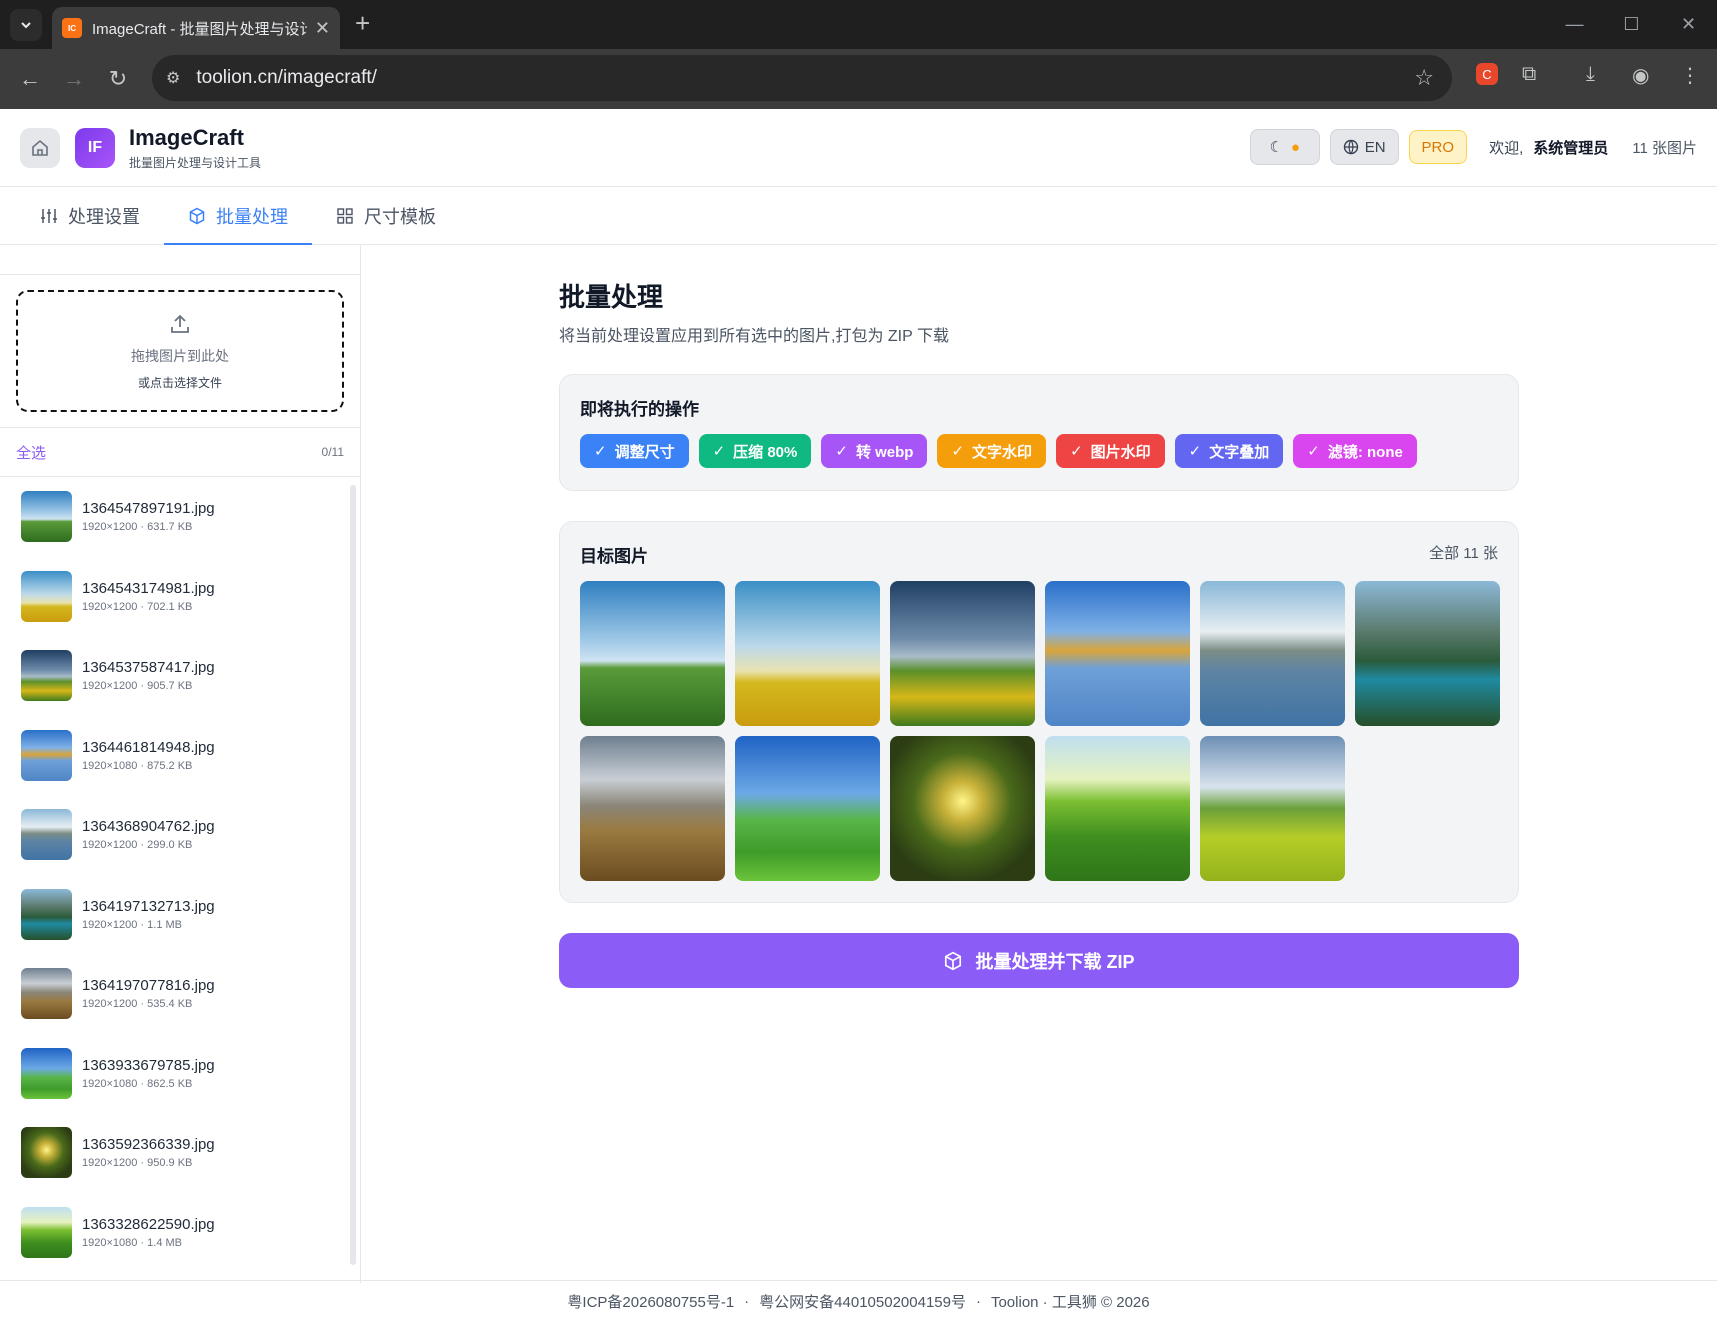 The image size is (1717, 1321). Describe the element at coordinates (1571, 148) in the screenshot. I see `user-name: 系统管理员` at that location.